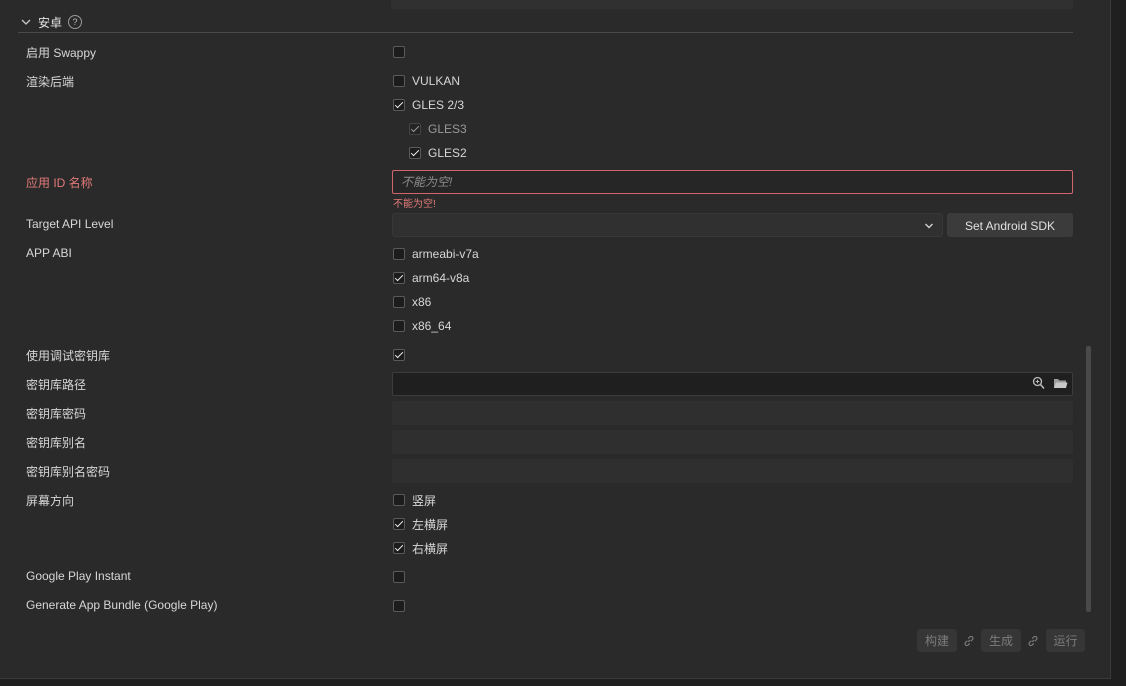 The image size is (1126, 686). Describe the element at coordinates (399, 500) in the screenshot. I see `portrait-checkbox` at that location.